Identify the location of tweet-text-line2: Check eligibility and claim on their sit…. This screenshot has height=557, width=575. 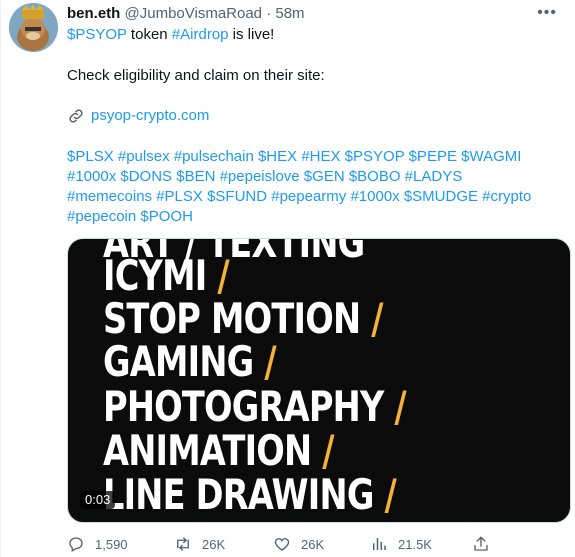
(196, 75).